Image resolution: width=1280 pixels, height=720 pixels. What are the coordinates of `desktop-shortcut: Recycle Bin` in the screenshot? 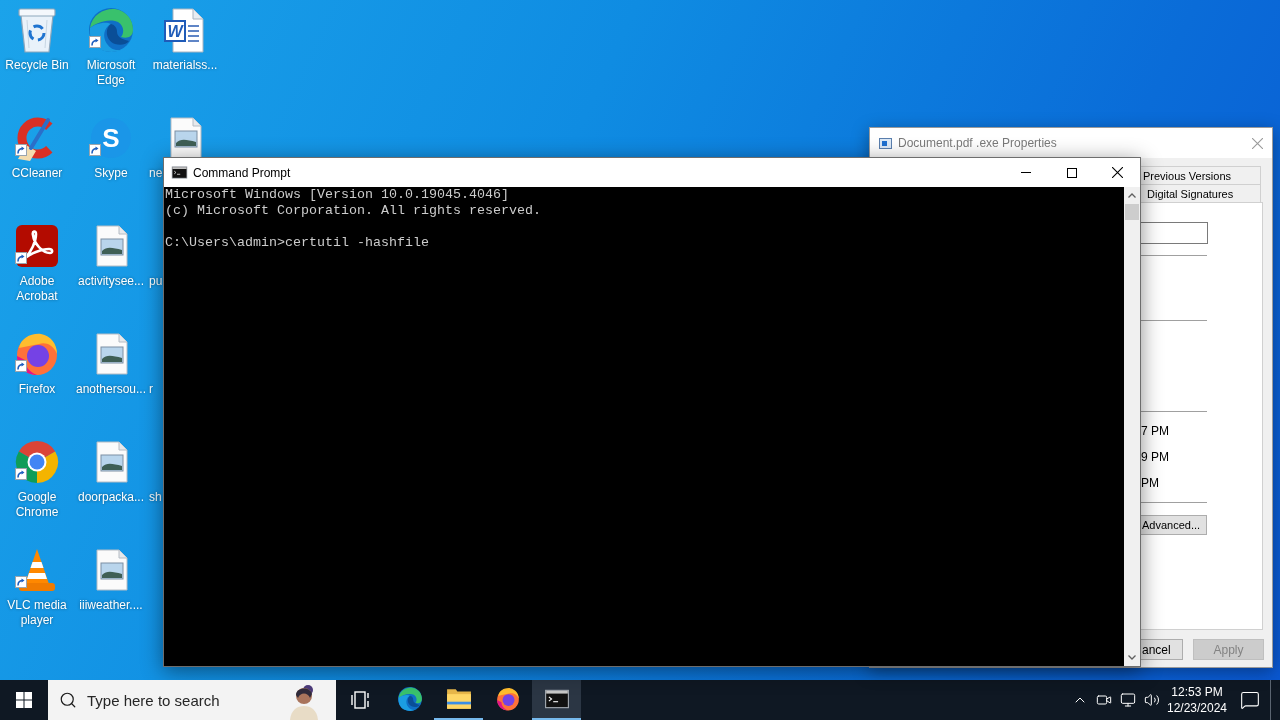 It's located at (37, 39).